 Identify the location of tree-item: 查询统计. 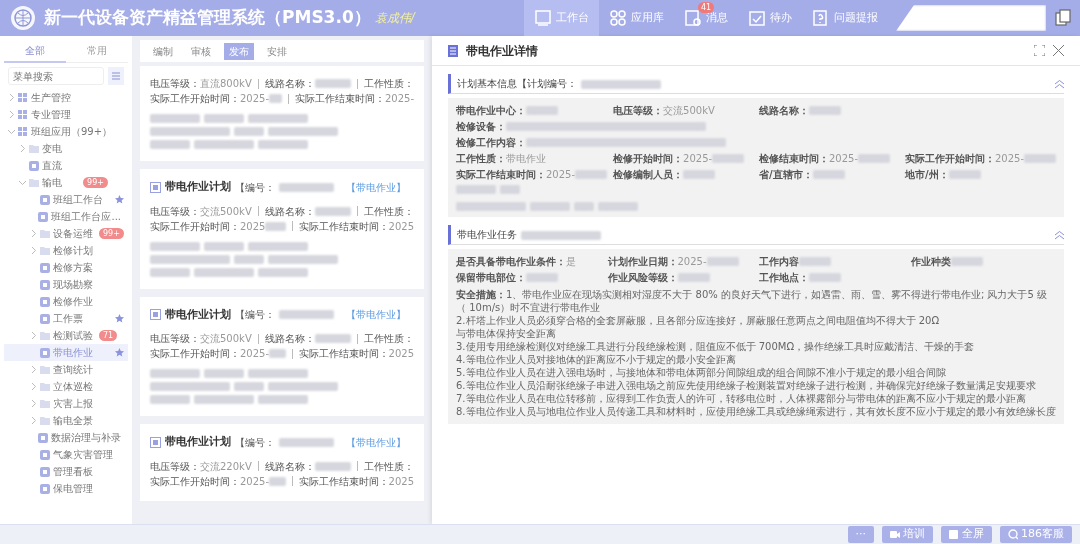
(66, 369).